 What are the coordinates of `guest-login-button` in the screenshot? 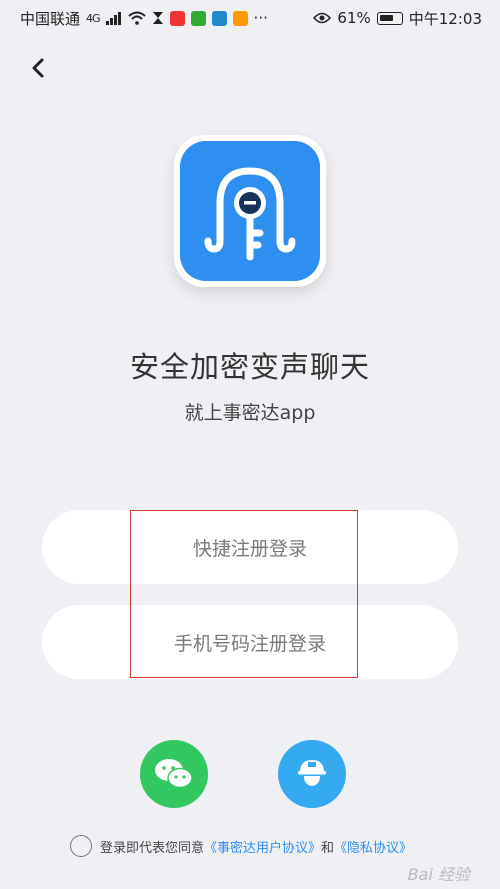 It's located at (312, 774).